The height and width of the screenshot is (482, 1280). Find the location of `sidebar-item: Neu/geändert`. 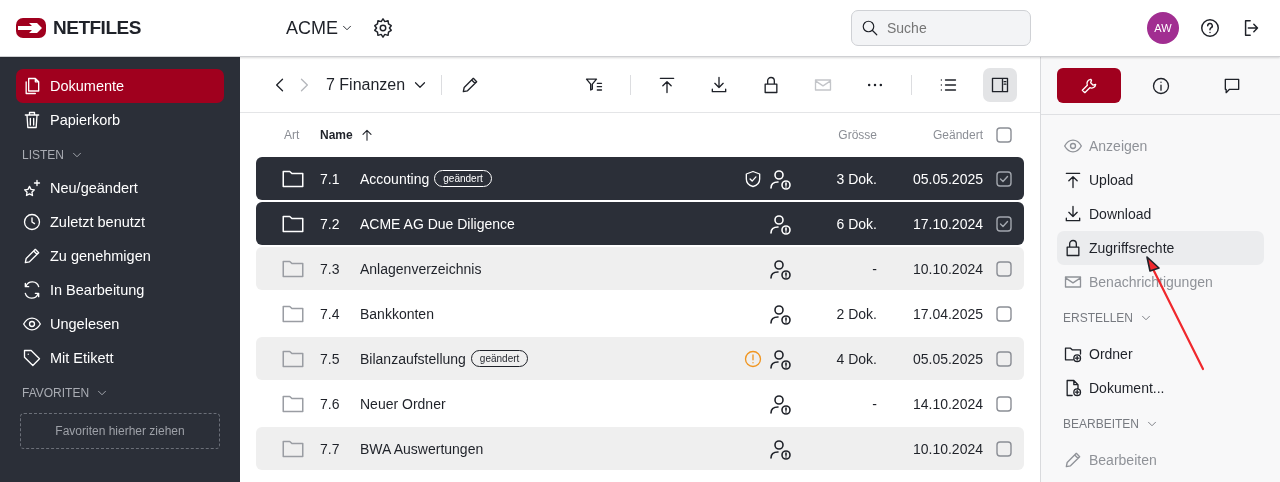

sidebar-item: Neu/geändert is located at coordinates (120, 188).